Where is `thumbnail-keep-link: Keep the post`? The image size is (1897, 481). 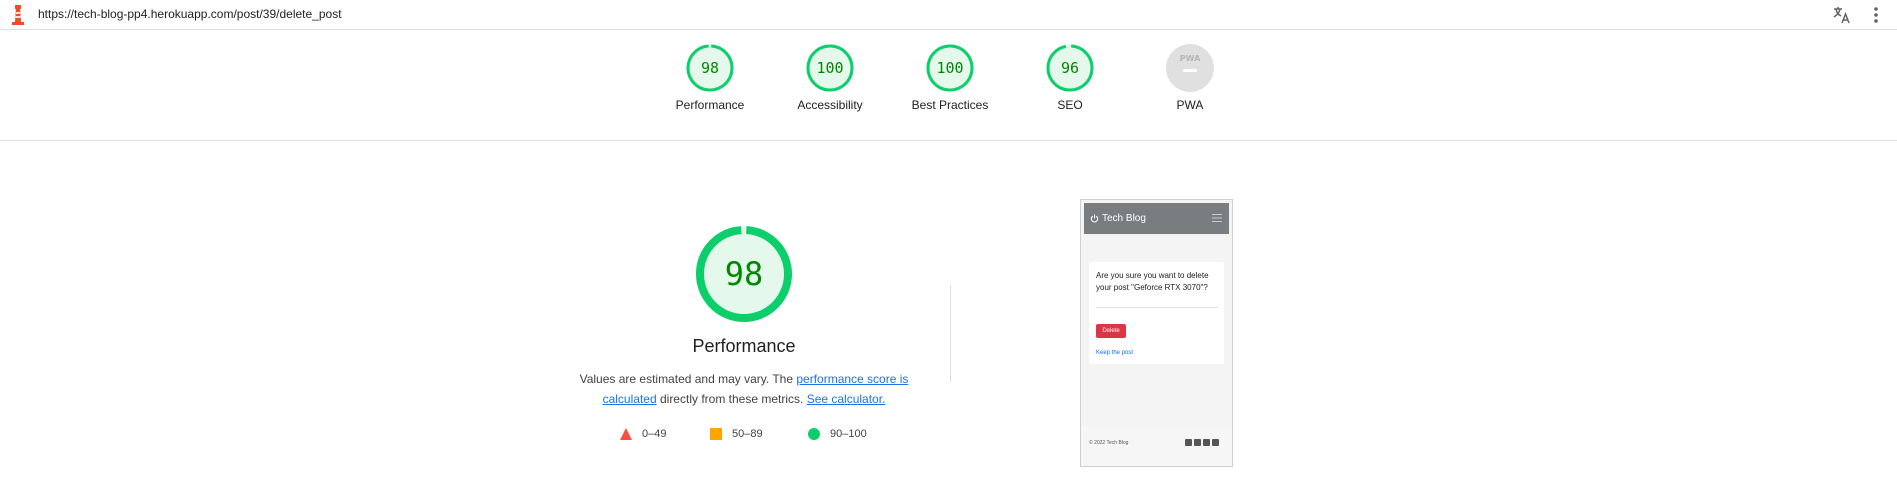
thumbnail-keep-link: Keep the post is located at coordinates (1115, 353).